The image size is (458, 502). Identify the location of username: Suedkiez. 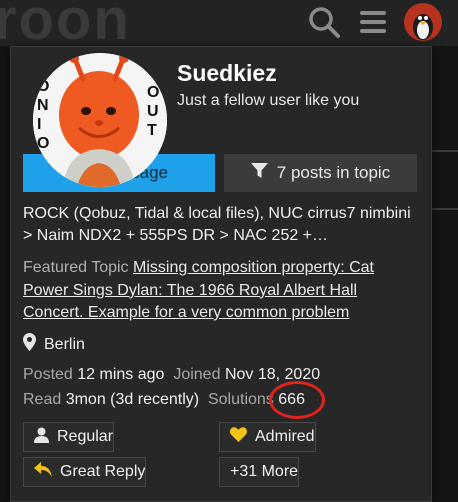
(227, 73).